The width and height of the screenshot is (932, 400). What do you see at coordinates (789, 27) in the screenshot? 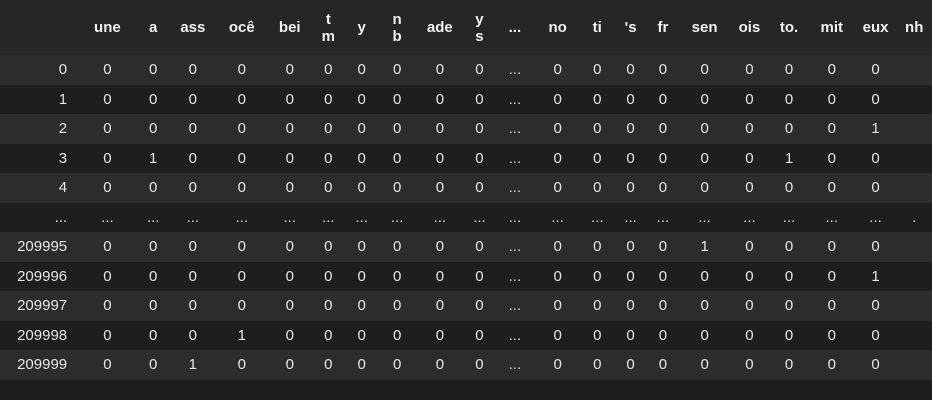
I see `column-header: to.` at bounding box center [789, 27].